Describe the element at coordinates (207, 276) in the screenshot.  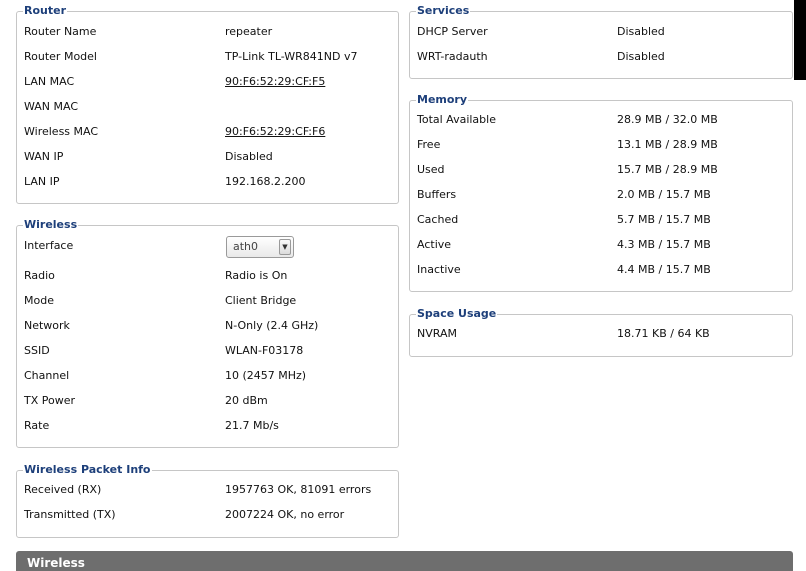
I see `wireless-row-radio: Radio Radio is On` at that location.